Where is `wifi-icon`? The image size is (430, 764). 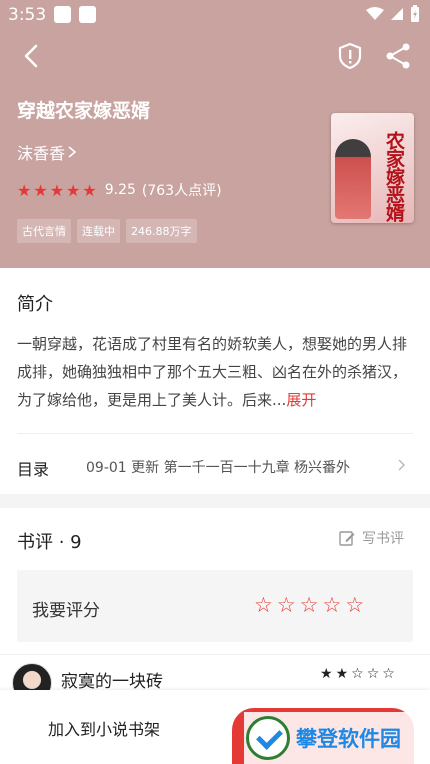 wifi-icon is located at coordinates (375, 13).